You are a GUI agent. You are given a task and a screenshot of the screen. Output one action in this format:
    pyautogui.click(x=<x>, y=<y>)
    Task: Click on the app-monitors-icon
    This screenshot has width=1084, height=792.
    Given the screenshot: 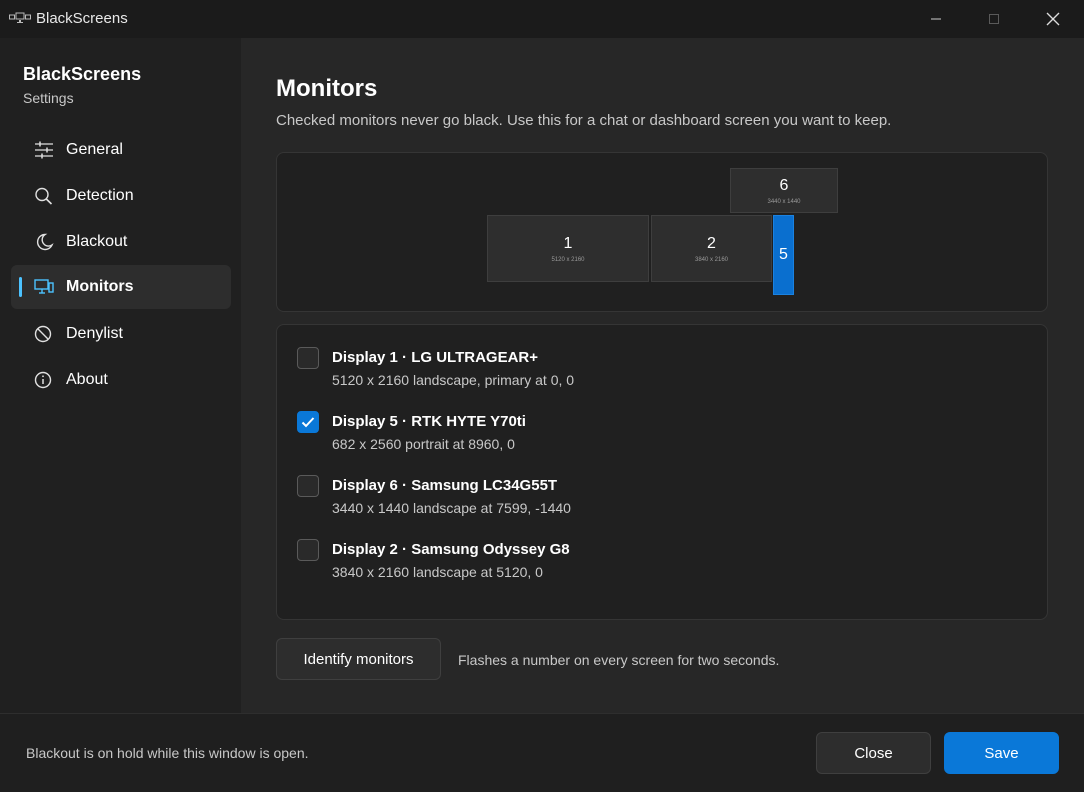 What is the action you would take?
    pyautogui.click(x=20, y=19)
    